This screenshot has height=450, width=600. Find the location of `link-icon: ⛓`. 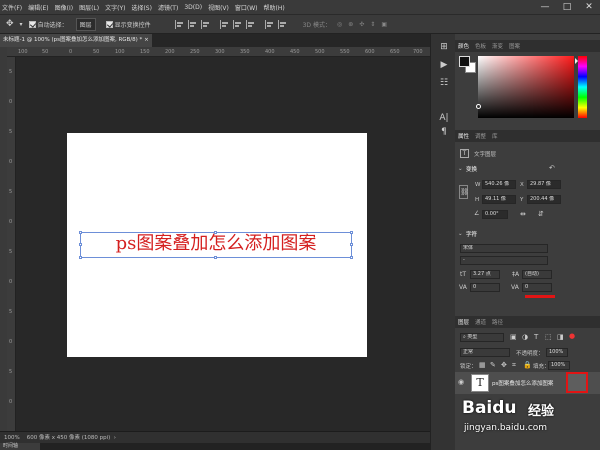

link-icon: ⛓ is located at coordinates (464, 192).